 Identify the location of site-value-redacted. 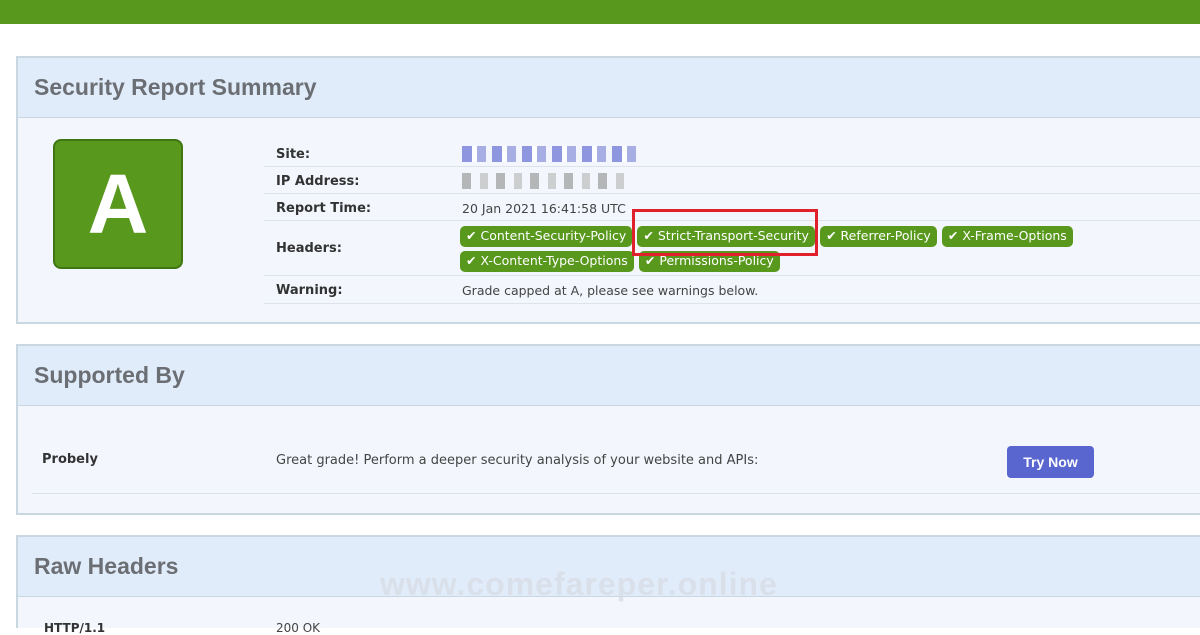
(550, 154).